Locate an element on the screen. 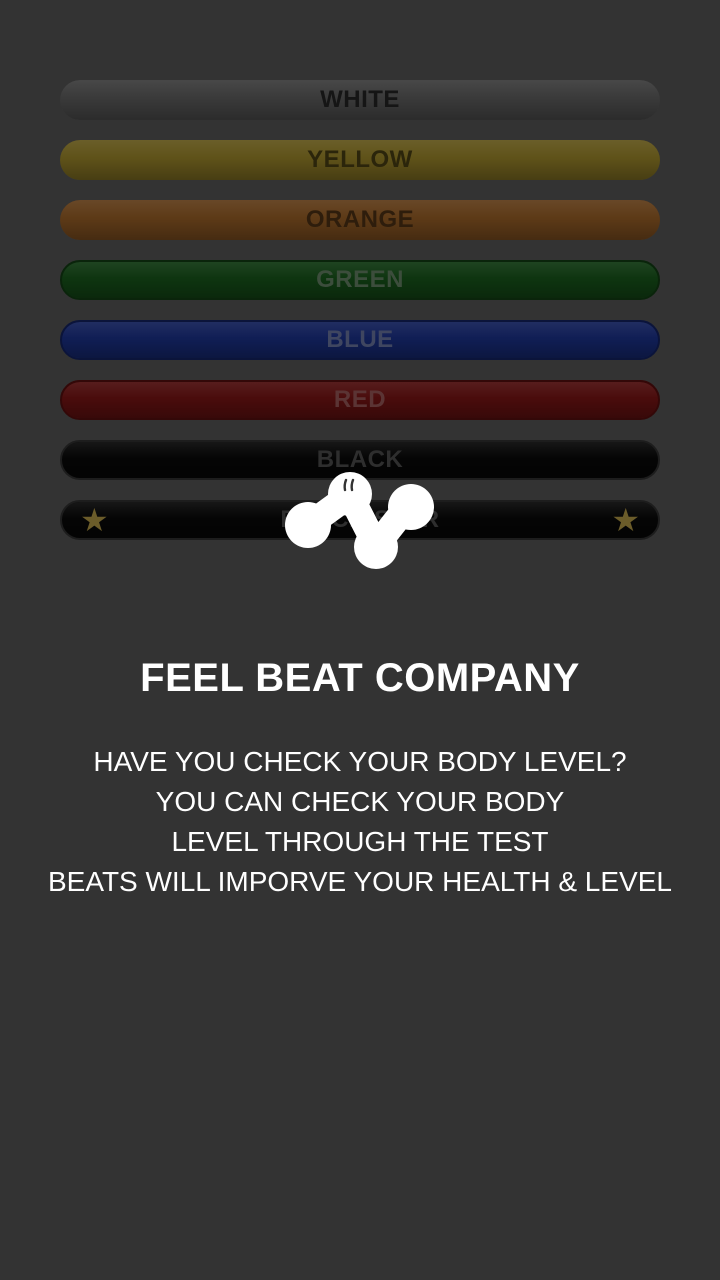 This screenshot has height=1280, width=720. description-line: BEATS WILL IMPORVE YOUR HEALTH & LEVEL is located at coordinates (360, 881).